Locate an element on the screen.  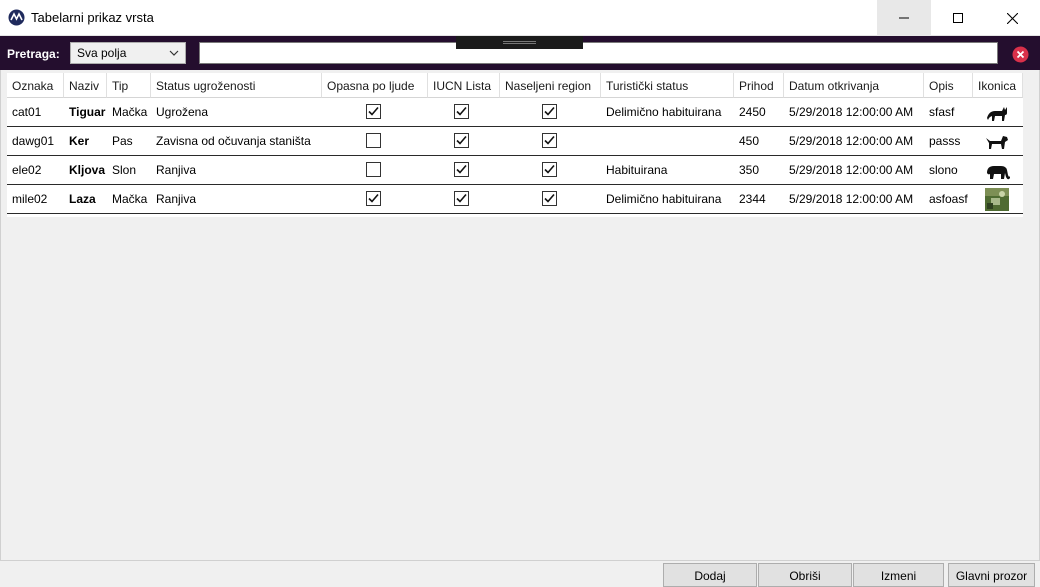
cell-prihod: 2450 is located at coordinates (752, 112).